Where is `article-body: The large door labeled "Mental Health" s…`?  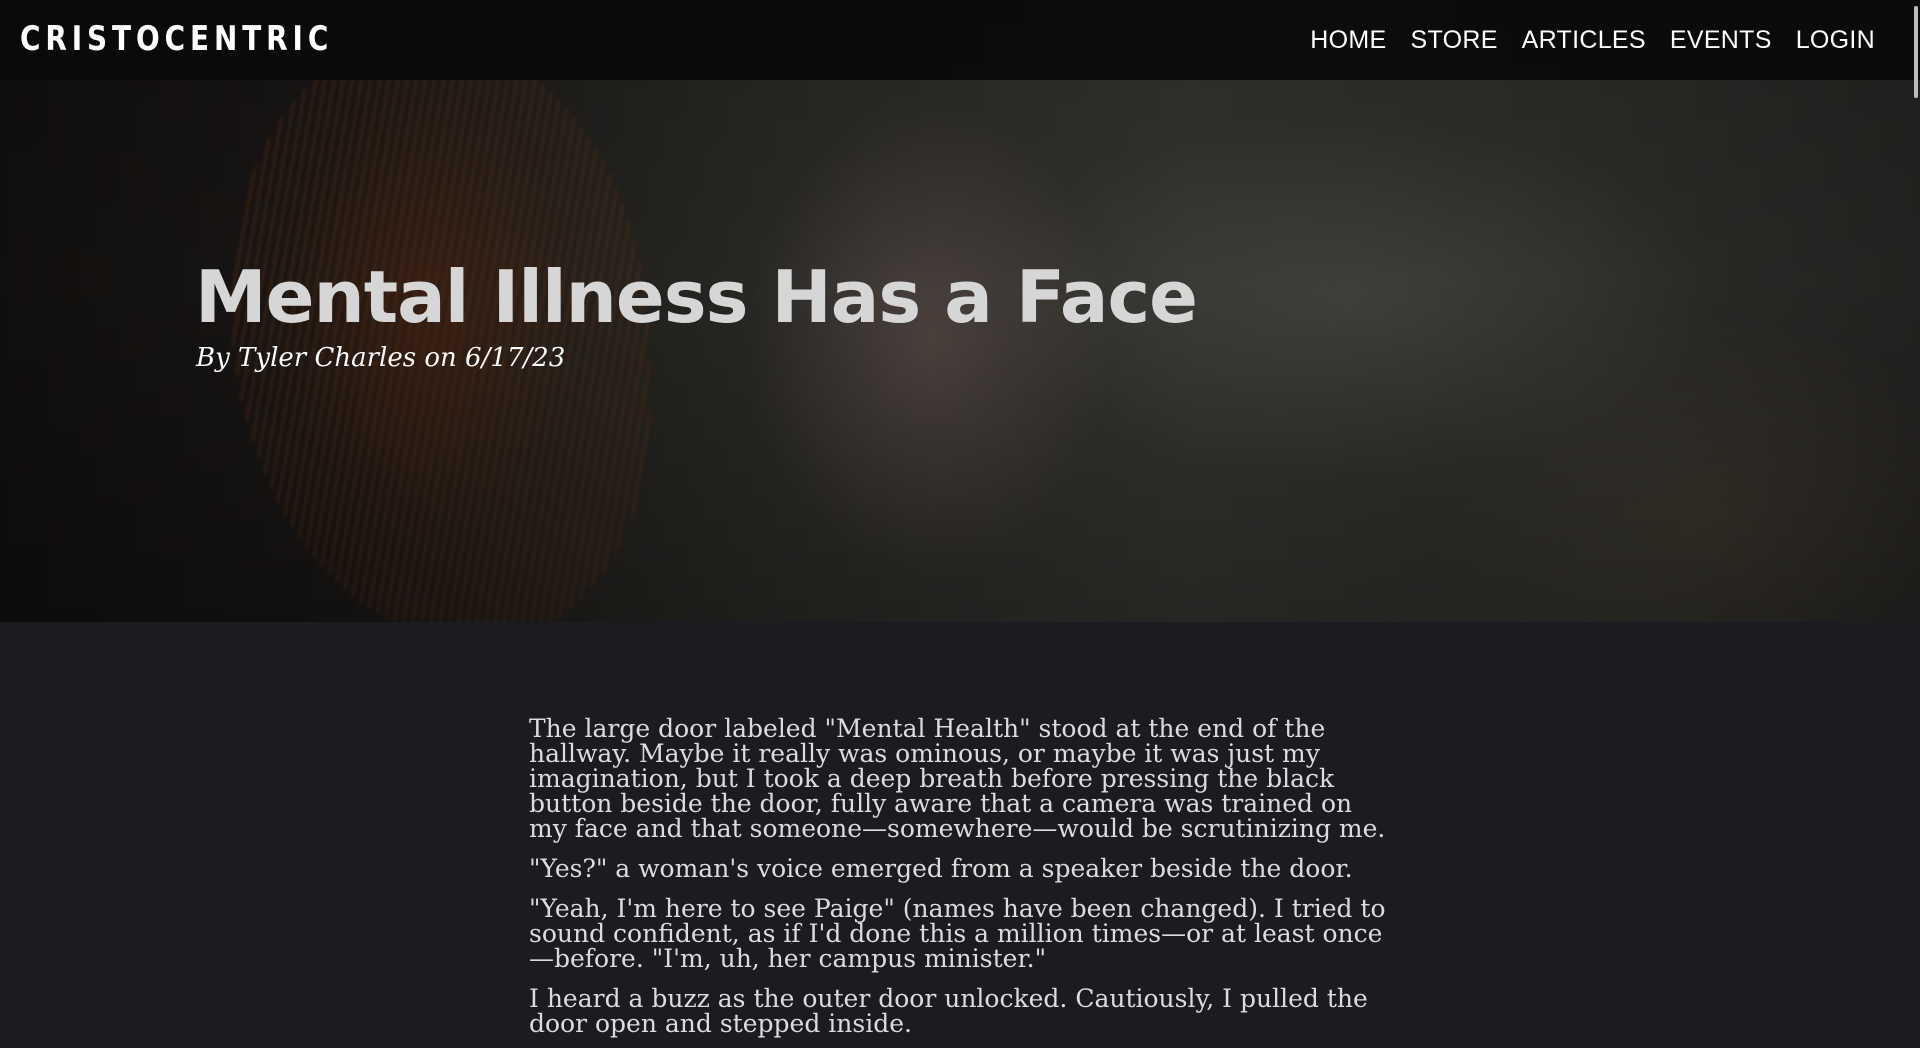 article-body: The large door labeled "Mental Health" s… is located at coordinates (959, 882).